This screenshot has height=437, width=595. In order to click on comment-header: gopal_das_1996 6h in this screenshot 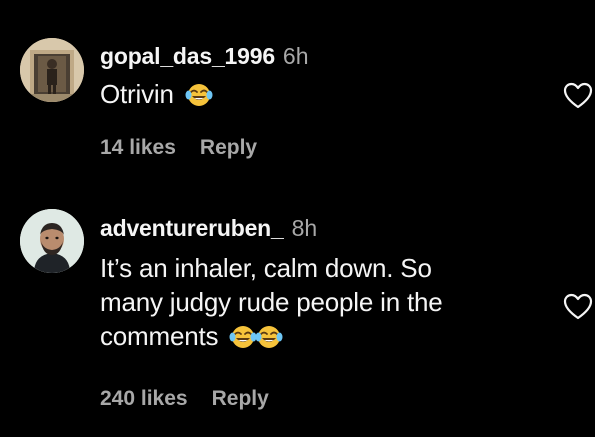, I will do `click(204, 56)`.